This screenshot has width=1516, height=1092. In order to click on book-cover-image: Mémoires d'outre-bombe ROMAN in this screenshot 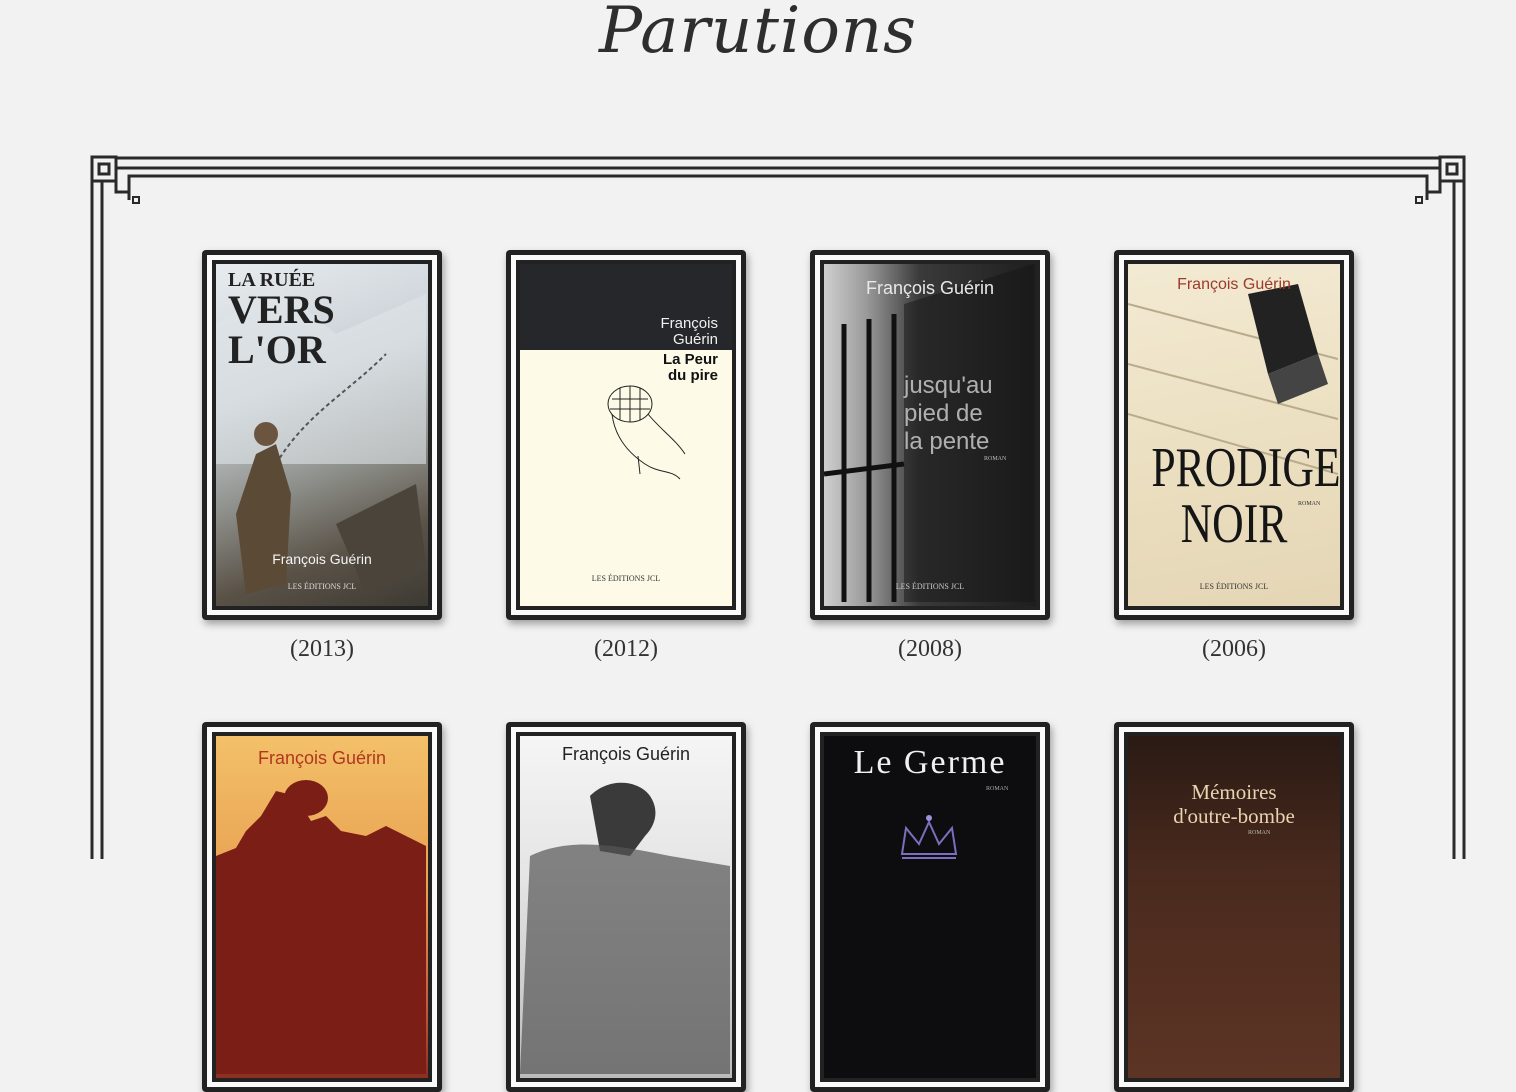, I will do `click(1234, 907)`.